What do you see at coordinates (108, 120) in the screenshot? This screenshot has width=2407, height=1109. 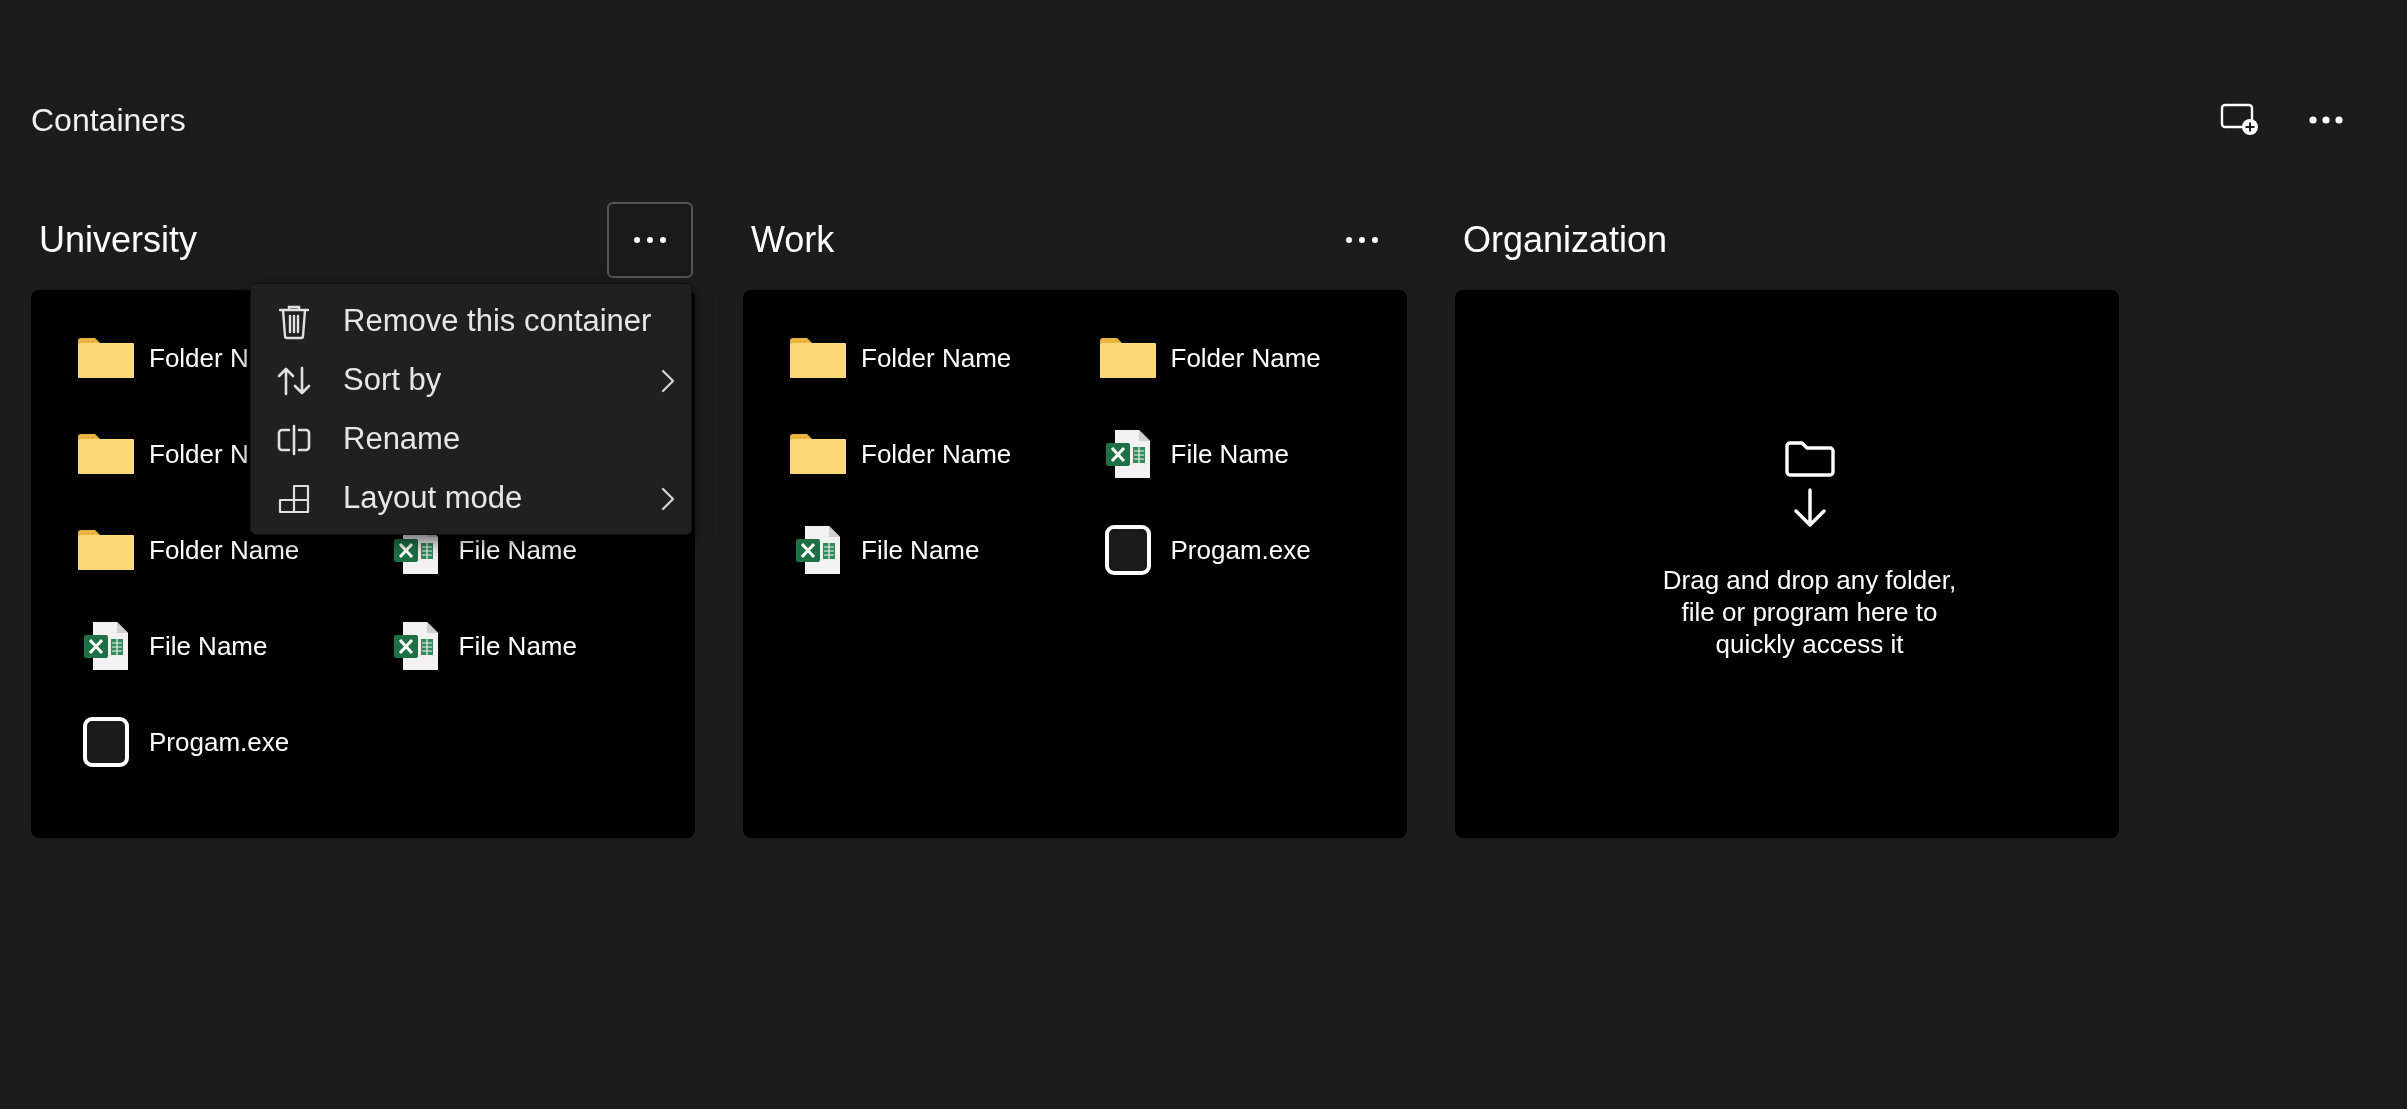 I see `page-title: Containers` at bounding box center [108, 120].